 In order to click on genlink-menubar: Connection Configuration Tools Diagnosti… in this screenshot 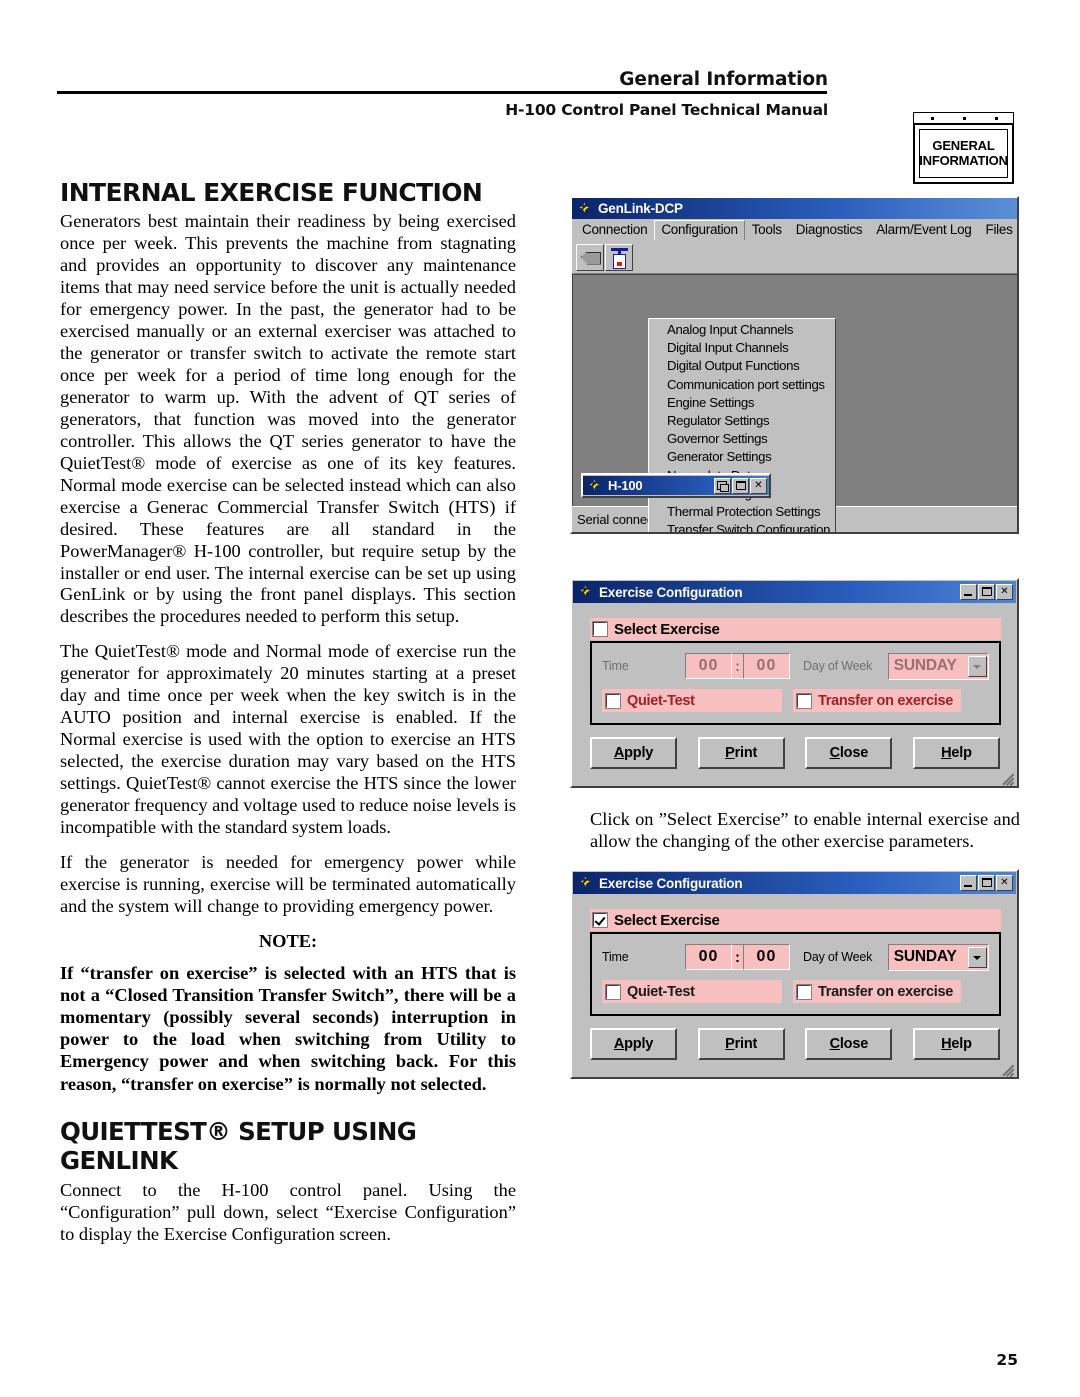, I will do `click(794, 230)`.